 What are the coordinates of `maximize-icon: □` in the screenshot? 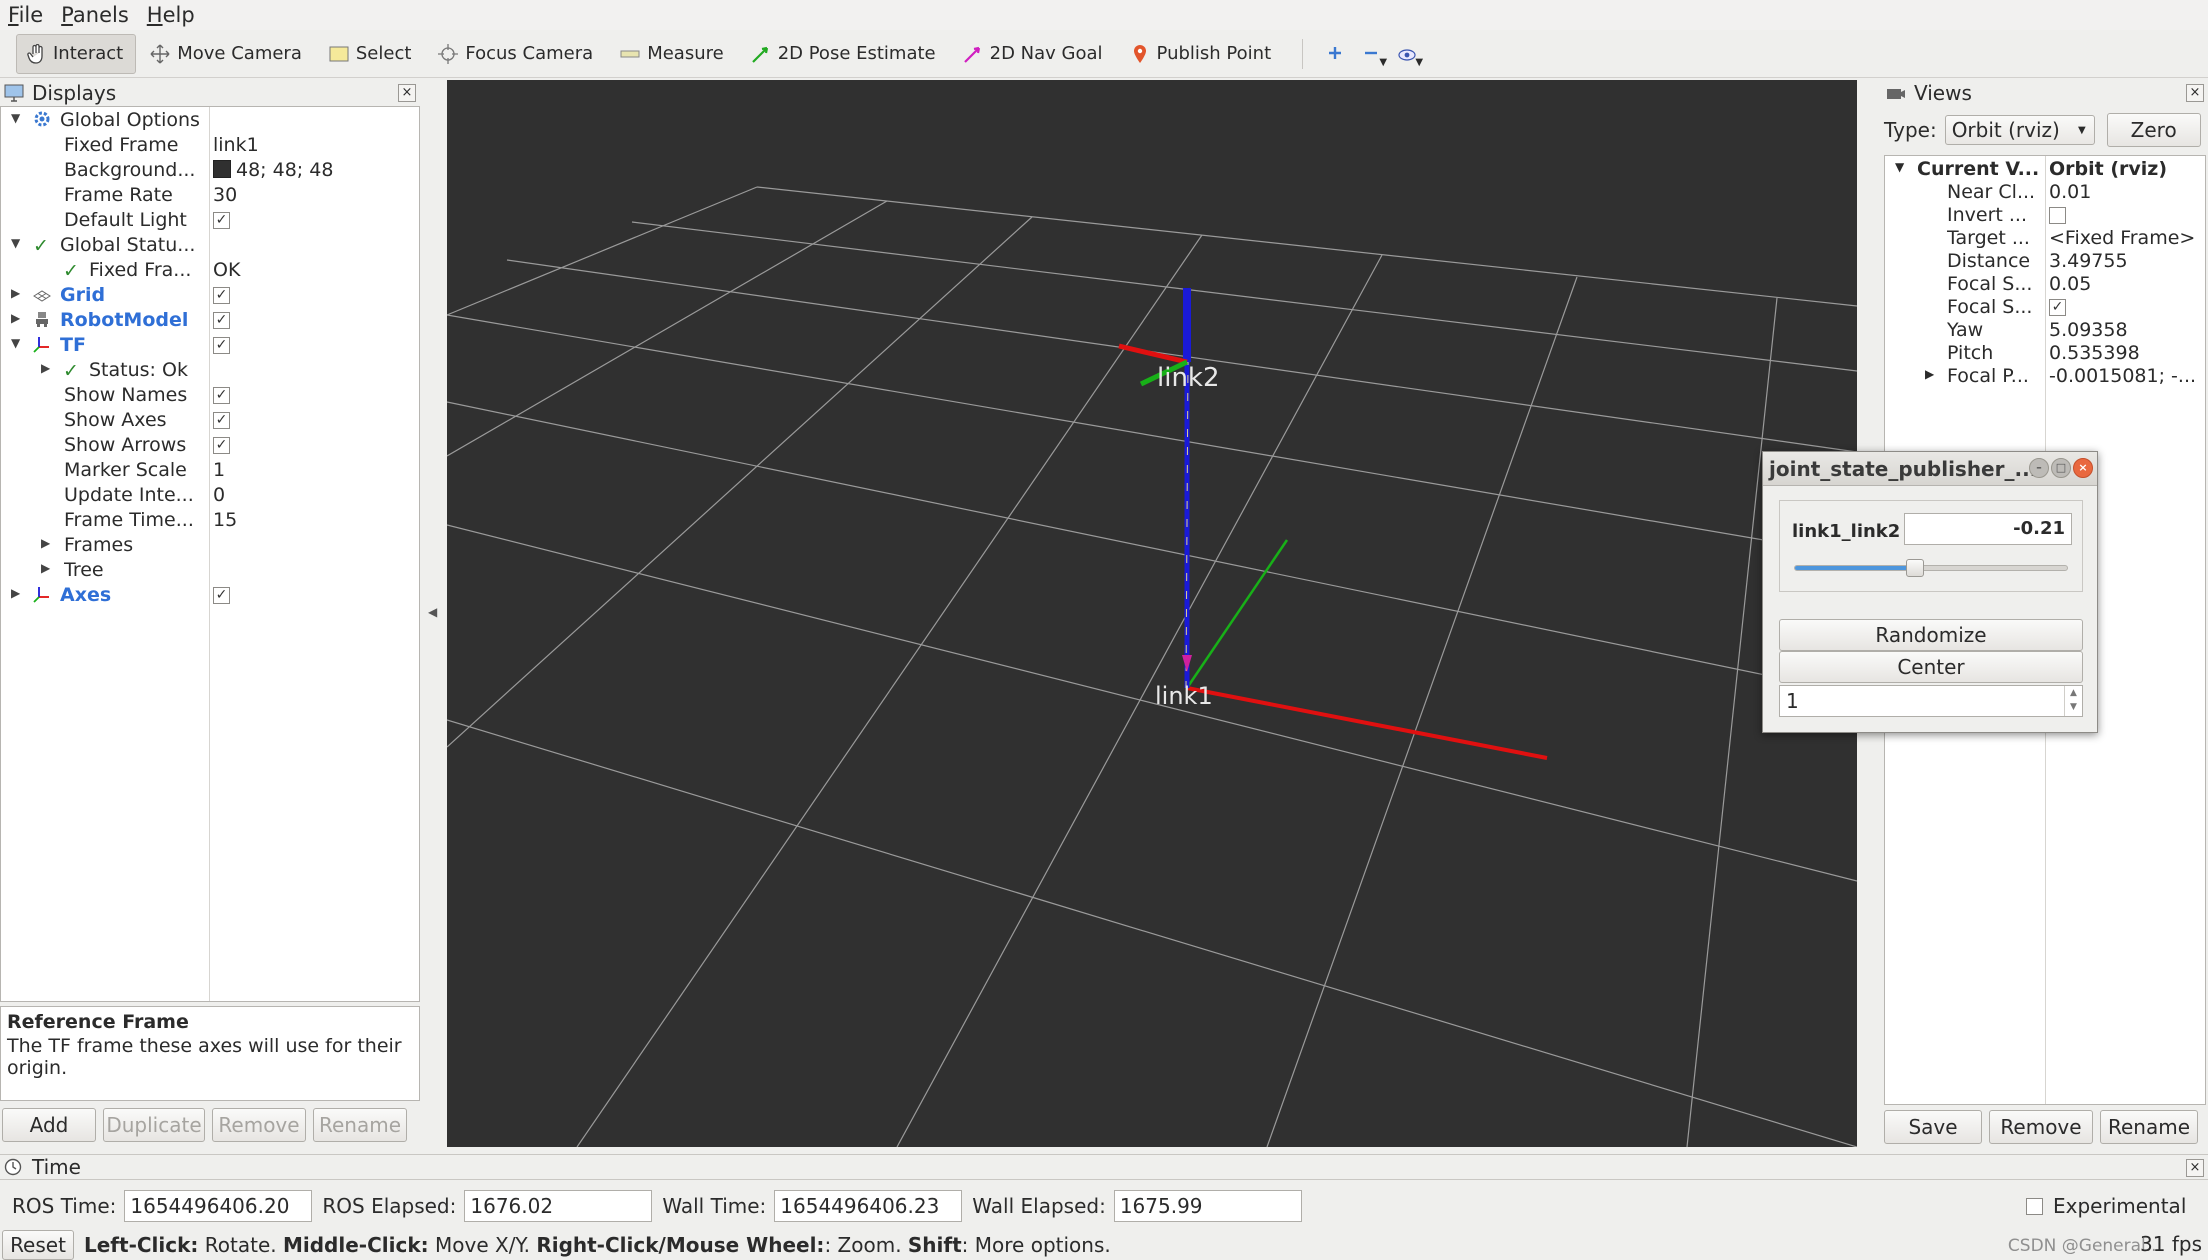 It's located at (2061, 468).